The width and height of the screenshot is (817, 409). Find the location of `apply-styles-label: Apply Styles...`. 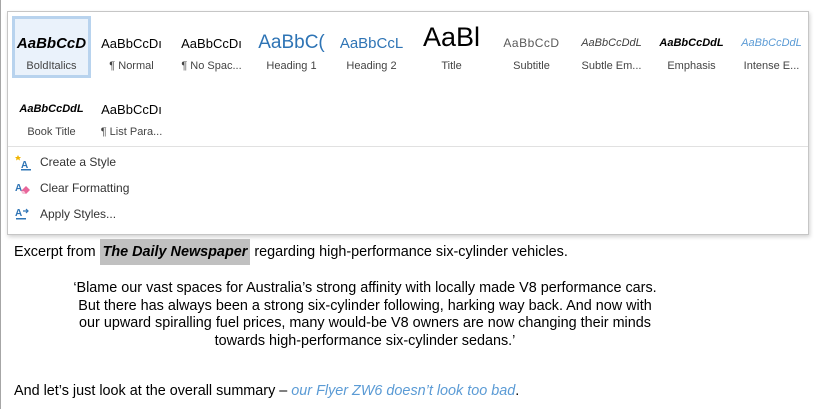

apply-styles-label: Apply Styles... is located at coordinates (78, 214).